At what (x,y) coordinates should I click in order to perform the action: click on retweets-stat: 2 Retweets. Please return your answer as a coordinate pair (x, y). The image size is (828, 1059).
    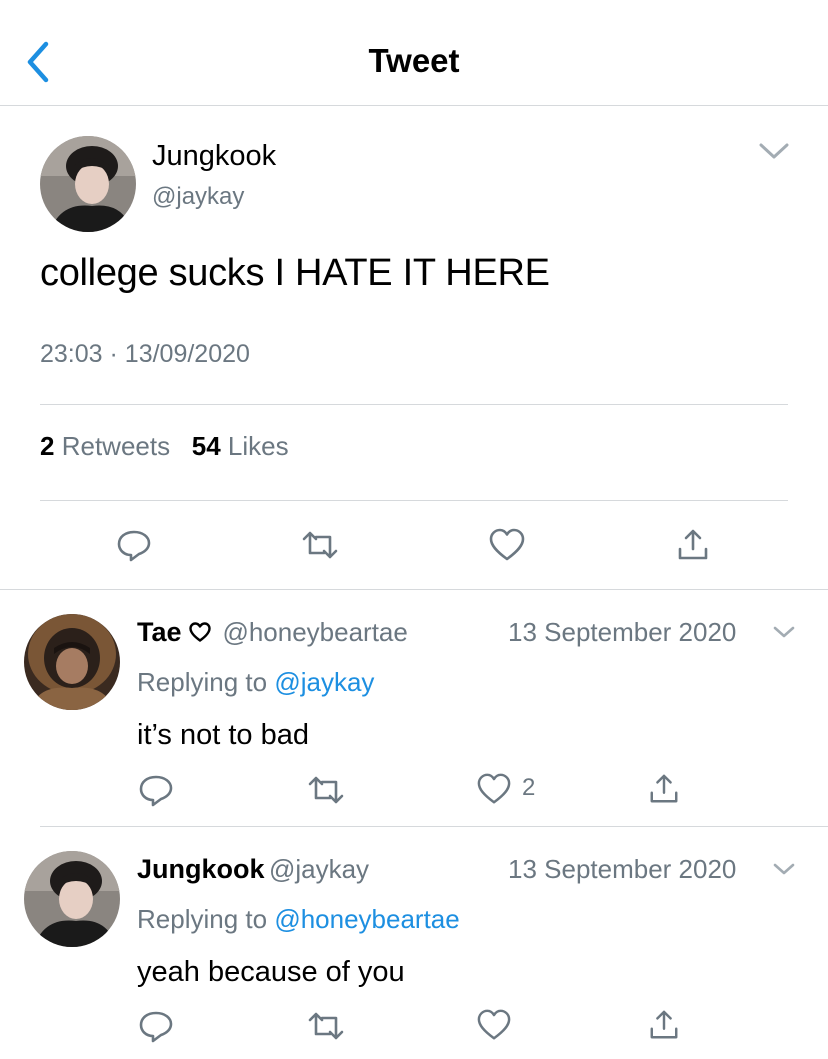
    Looking at the image, I should click on (105, 446).